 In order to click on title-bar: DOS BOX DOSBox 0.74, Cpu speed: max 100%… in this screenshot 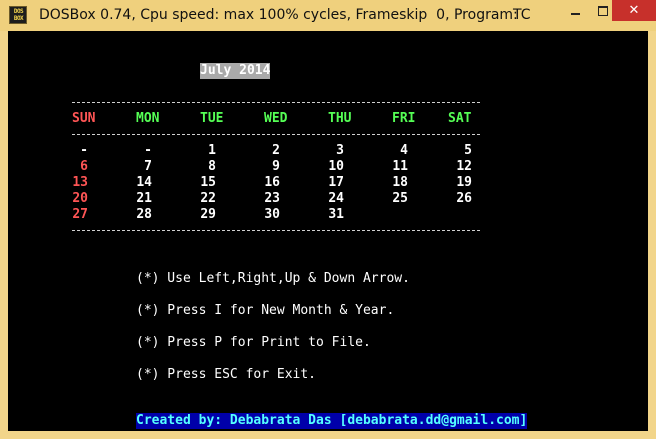, I will do `click(328, 15)`.